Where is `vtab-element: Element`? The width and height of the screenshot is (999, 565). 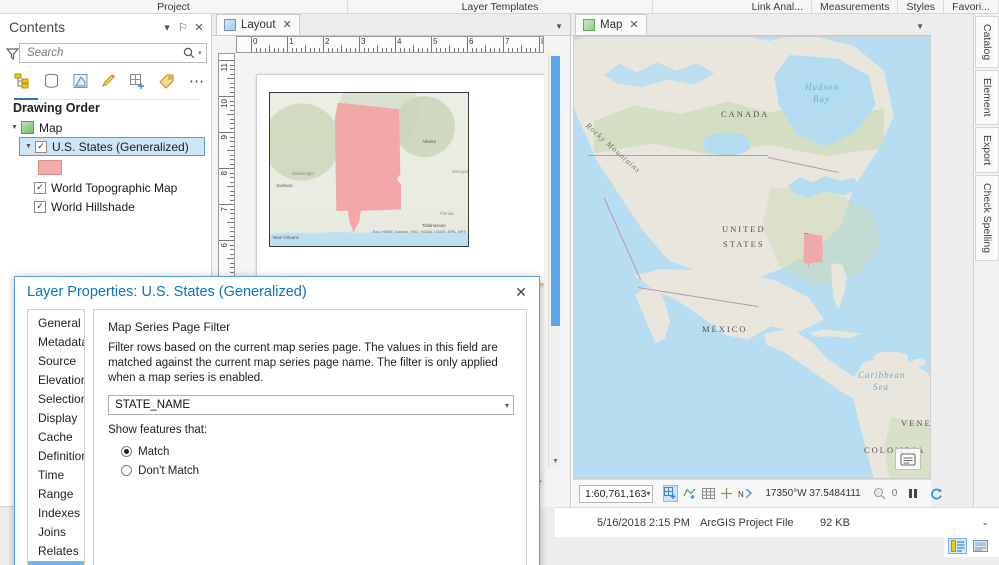
vtab-element: Element is located at coordinates (987, 97).